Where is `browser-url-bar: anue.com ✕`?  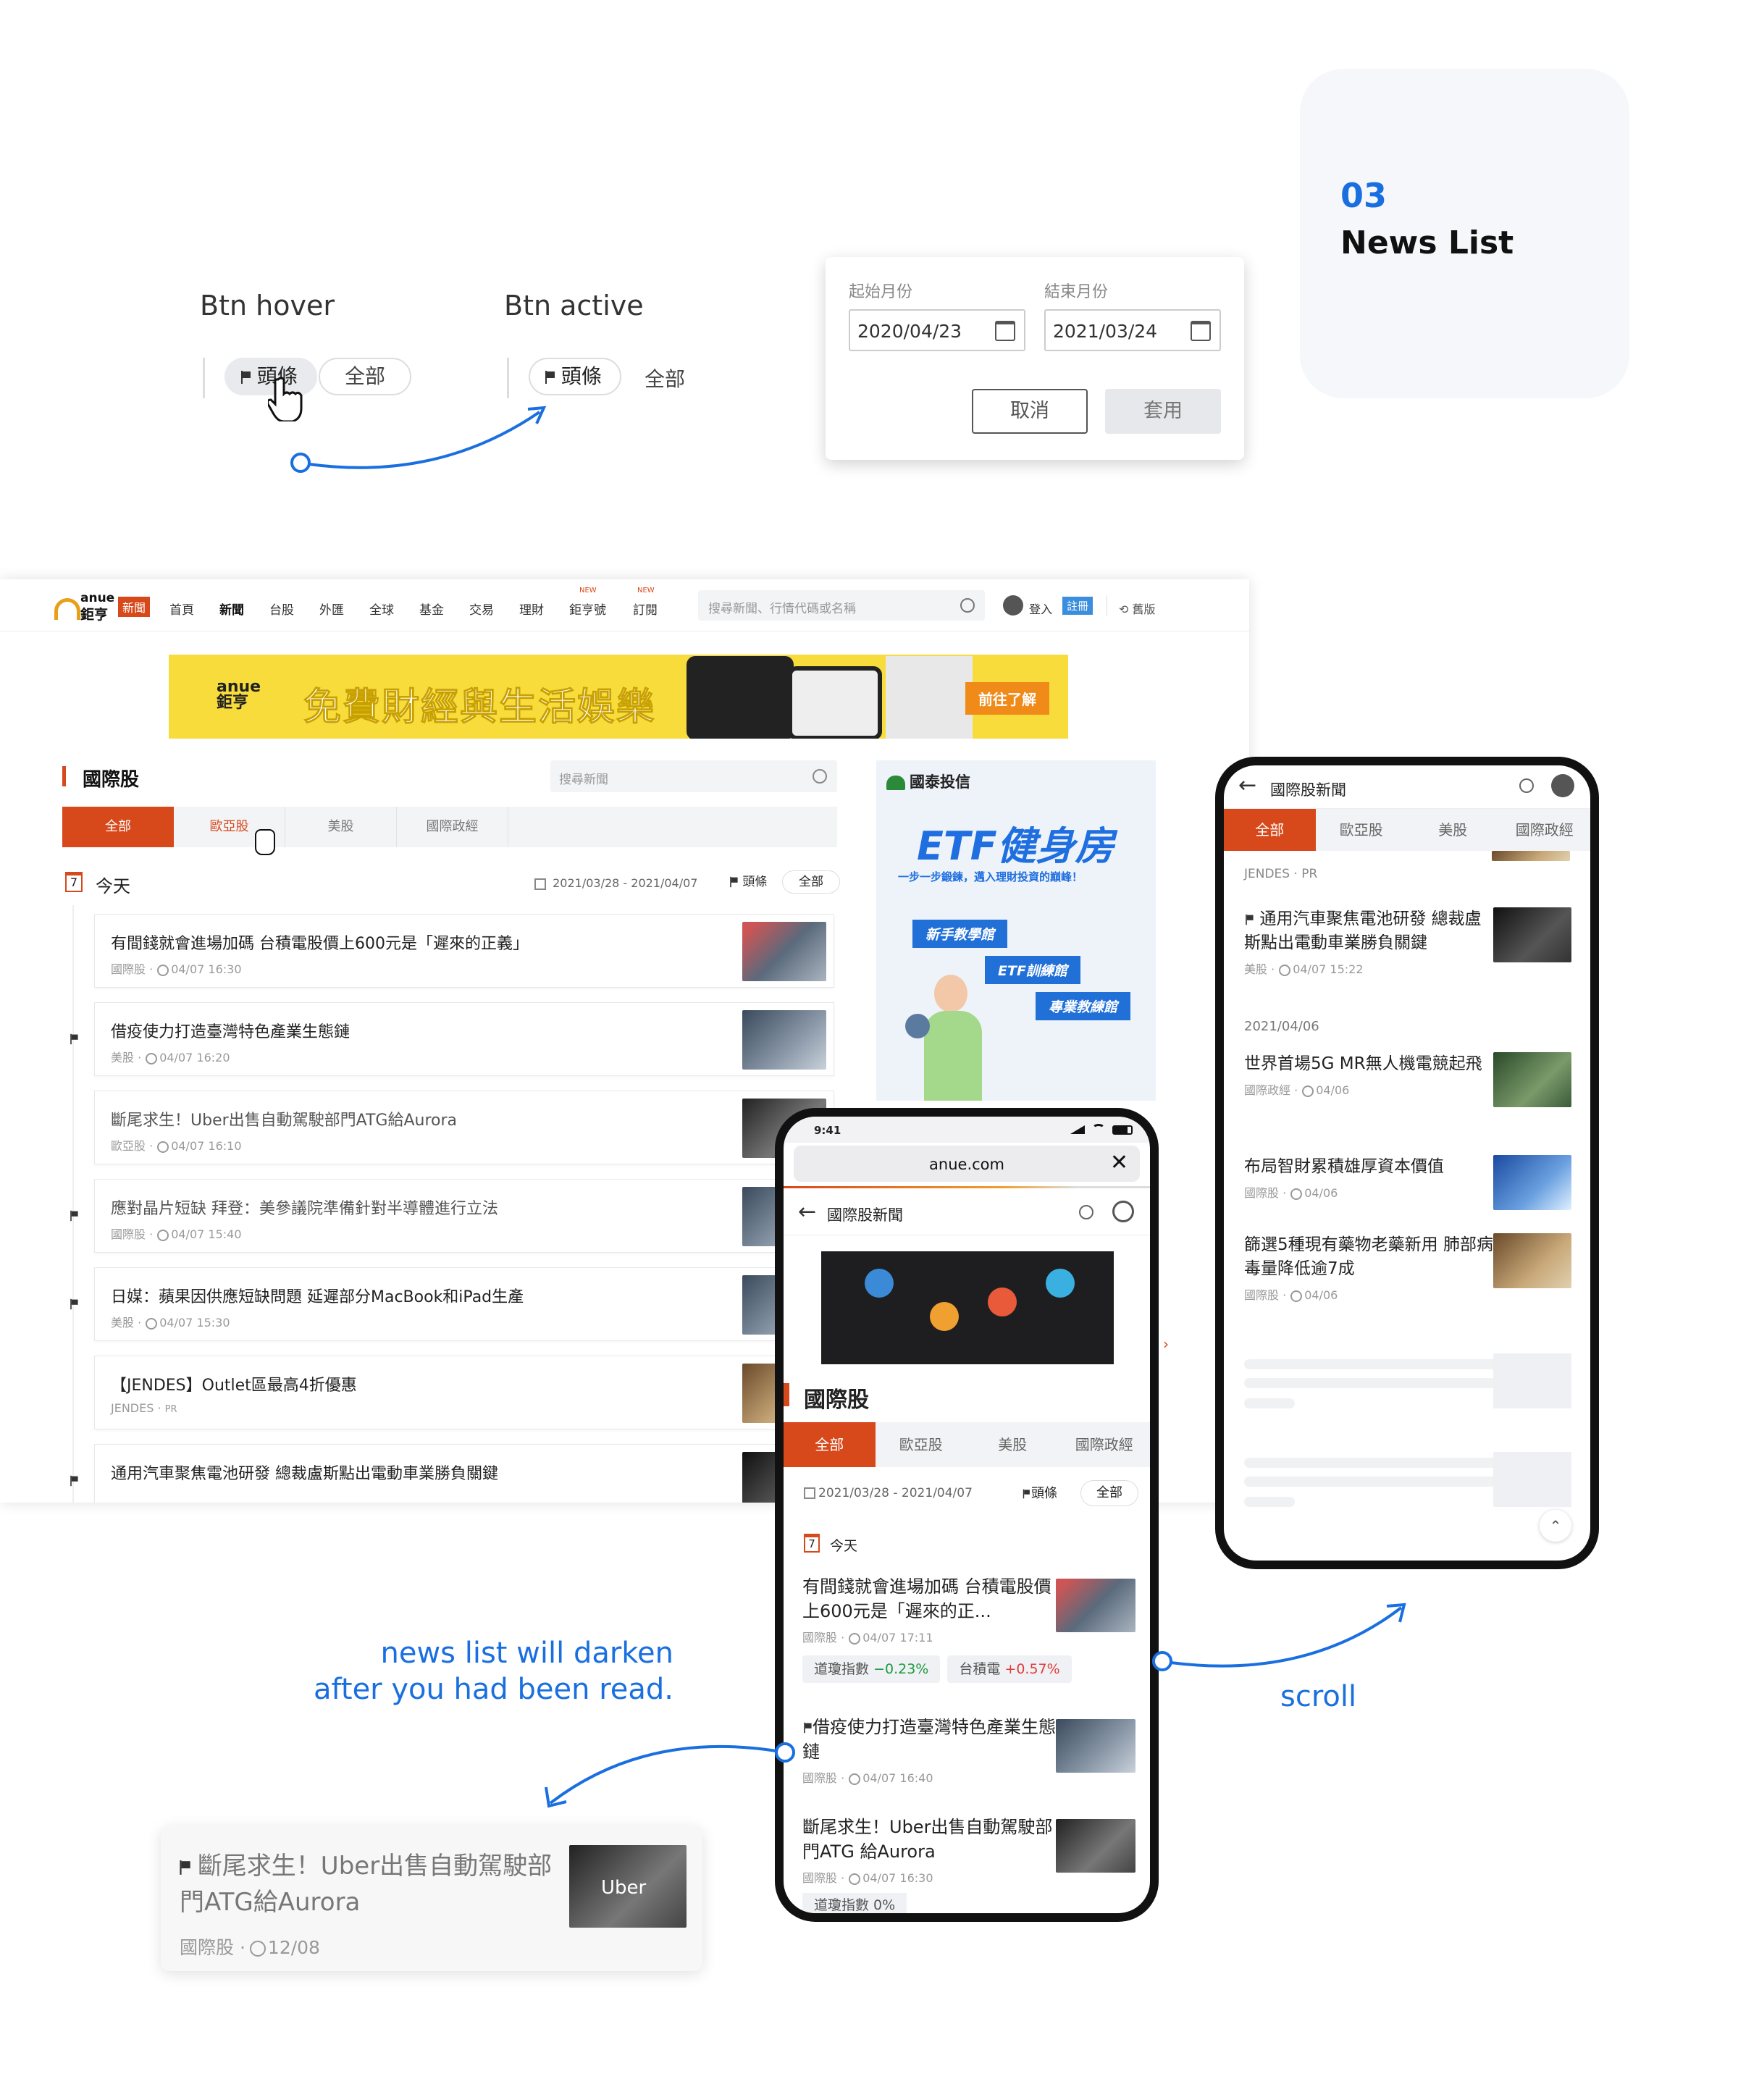 browser-url-bar: anue.com ✕ is located at coordinates (967, 1164).